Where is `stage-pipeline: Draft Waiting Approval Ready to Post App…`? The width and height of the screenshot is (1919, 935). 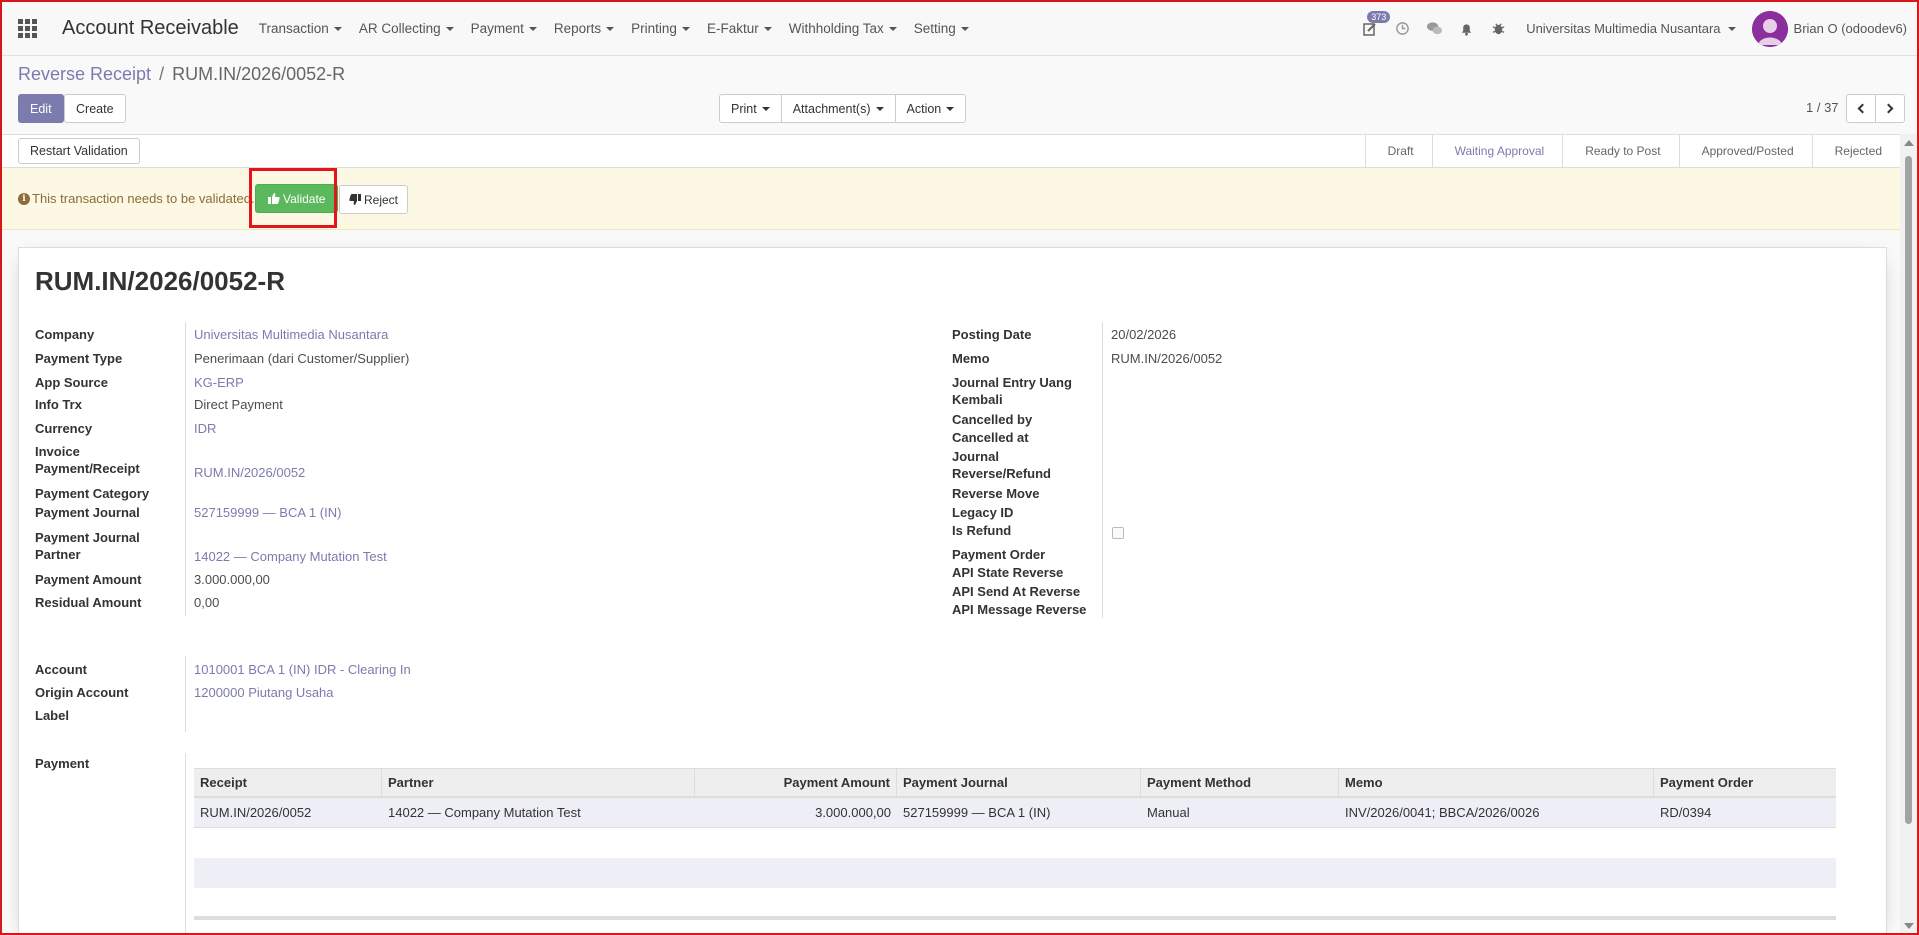
stage-pipeline: Draft Waiting Approval Ready to Post App… is located at coordinates (1632, 151).